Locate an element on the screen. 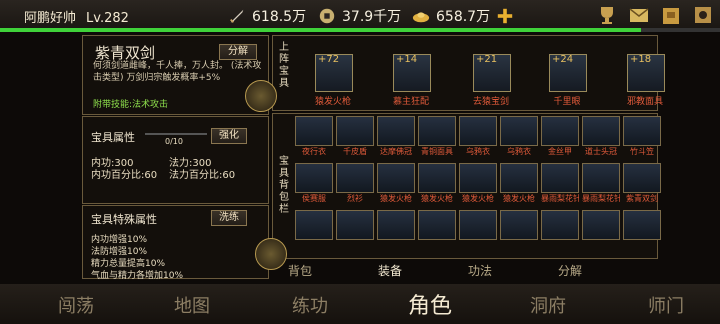 Image resolution: width=720 pixels, height=324 pixels. equipped-slot: +14 is located at coordinates (412, 73).